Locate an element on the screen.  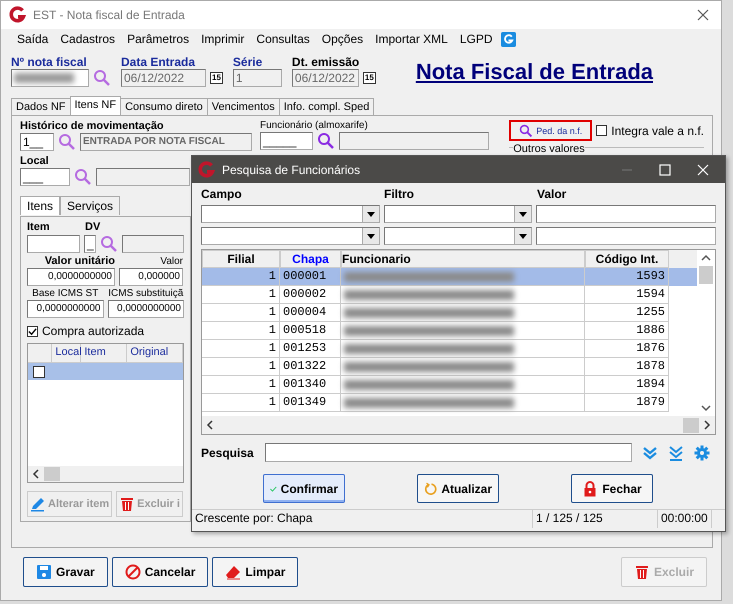
dialog-button: Atualizar is located at coordinates (458, 488).